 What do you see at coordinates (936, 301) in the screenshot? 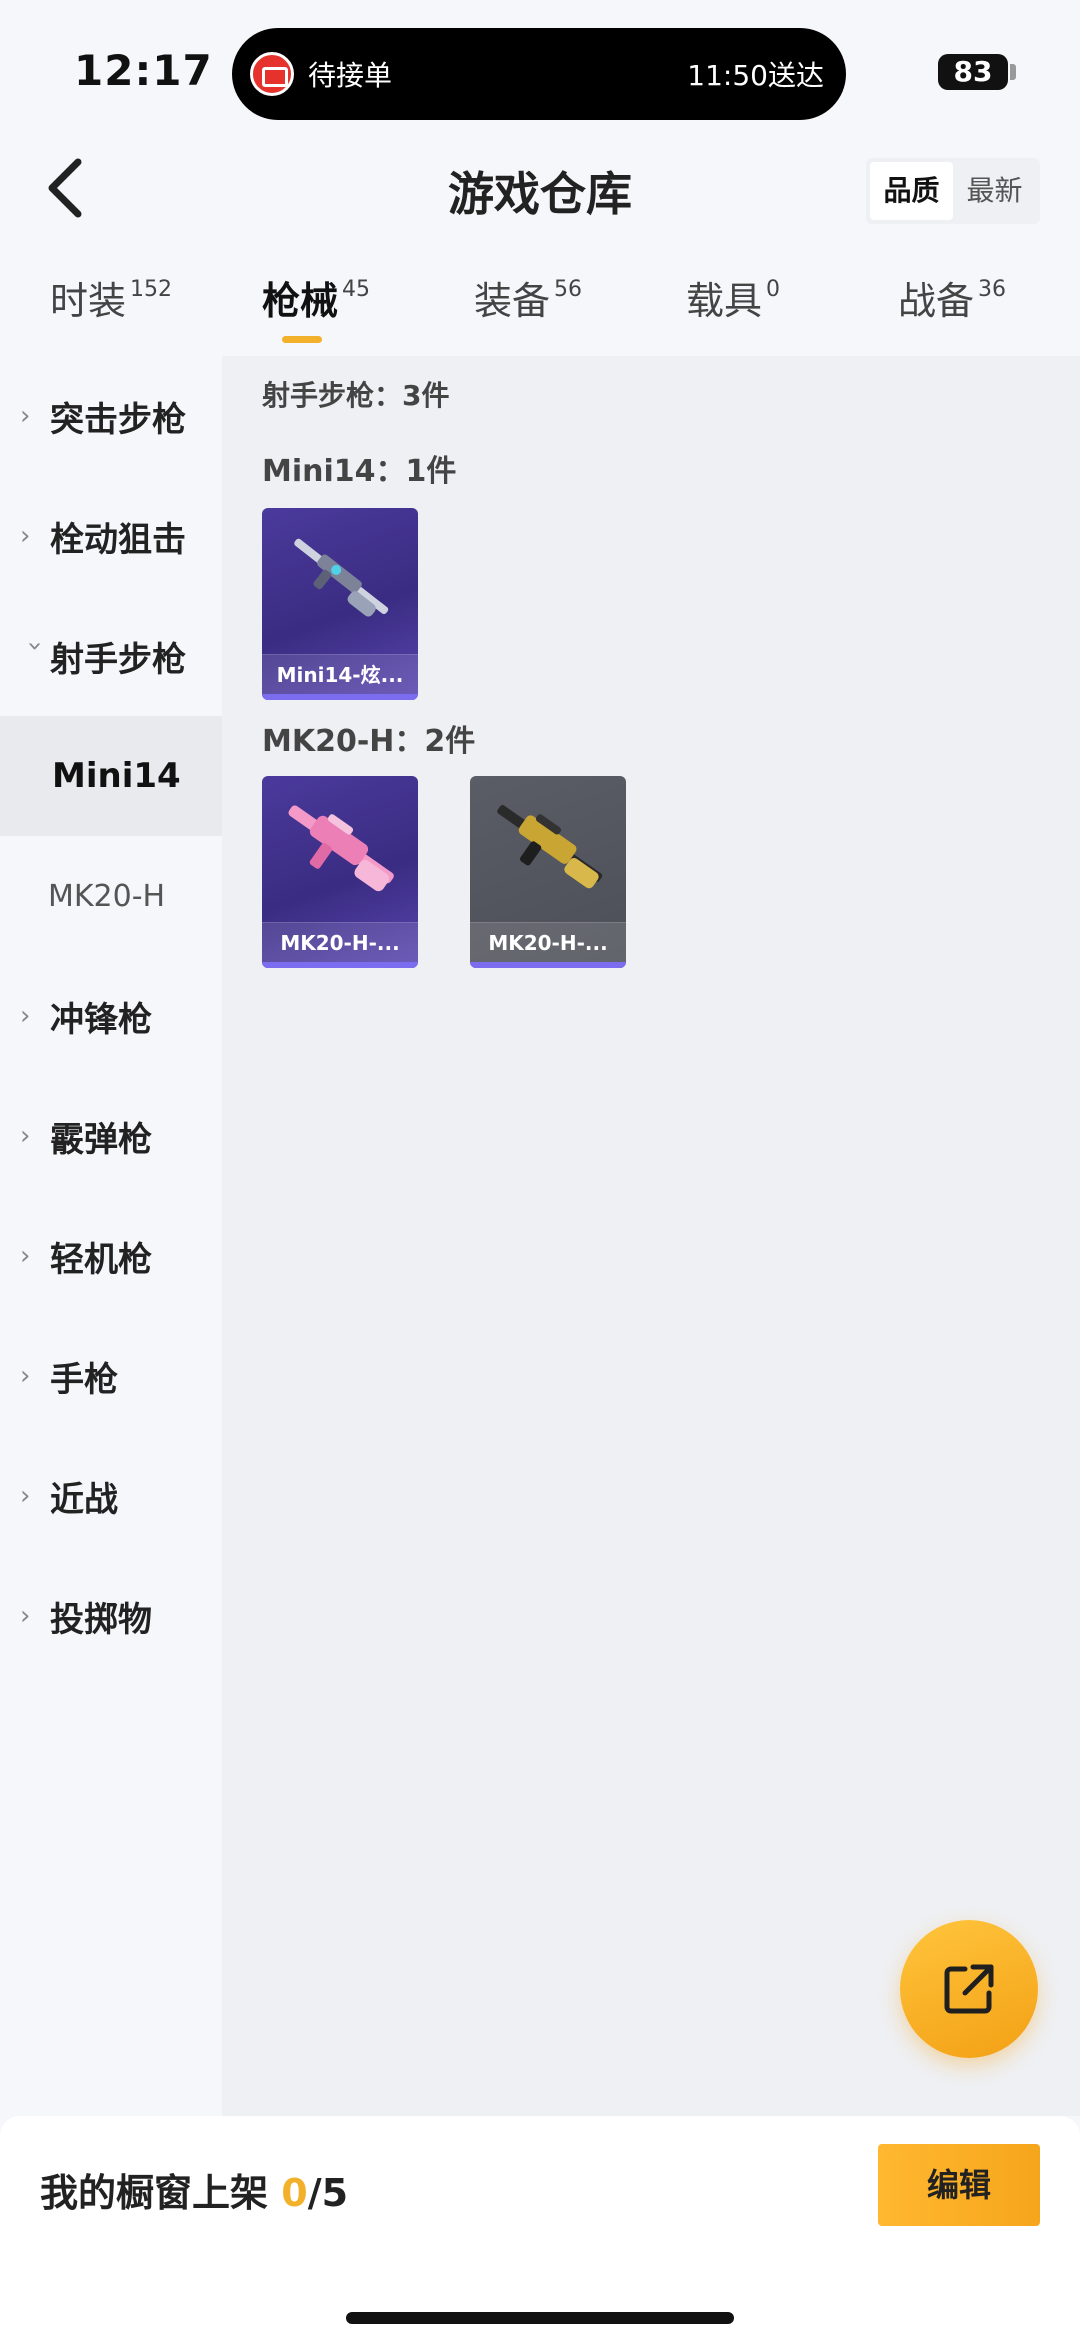
I see `tab-label: 战备` at bounding box center [936, 301].